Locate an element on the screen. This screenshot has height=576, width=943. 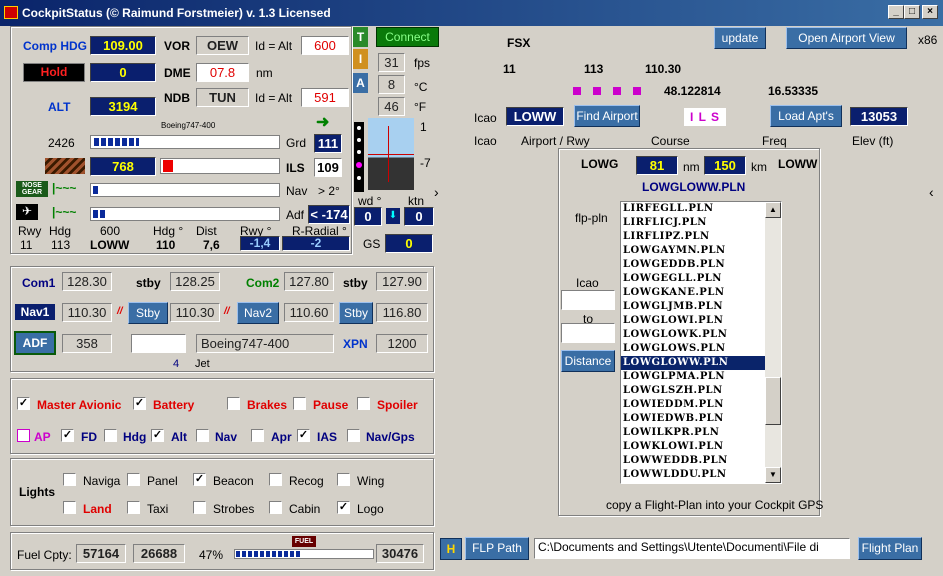
nav-gps-checkbox is located at coordinates (353, 435).